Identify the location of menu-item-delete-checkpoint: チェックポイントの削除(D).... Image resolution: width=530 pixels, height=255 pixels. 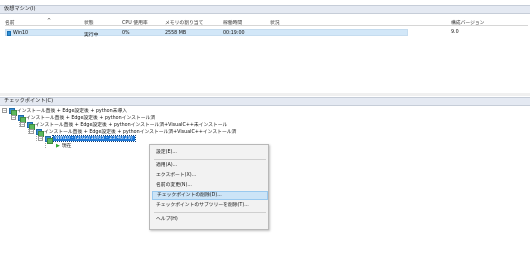
(210, 195).